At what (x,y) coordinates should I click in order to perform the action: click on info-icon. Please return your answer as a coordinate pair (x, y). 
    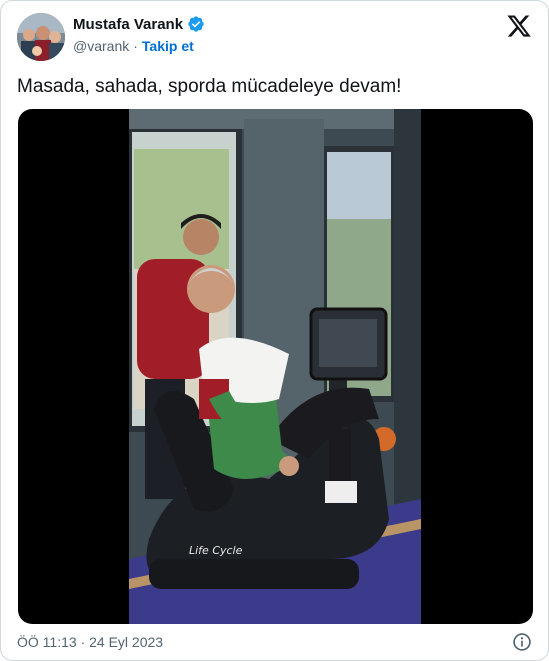
    Looking at the image, I should click on (522, 642).